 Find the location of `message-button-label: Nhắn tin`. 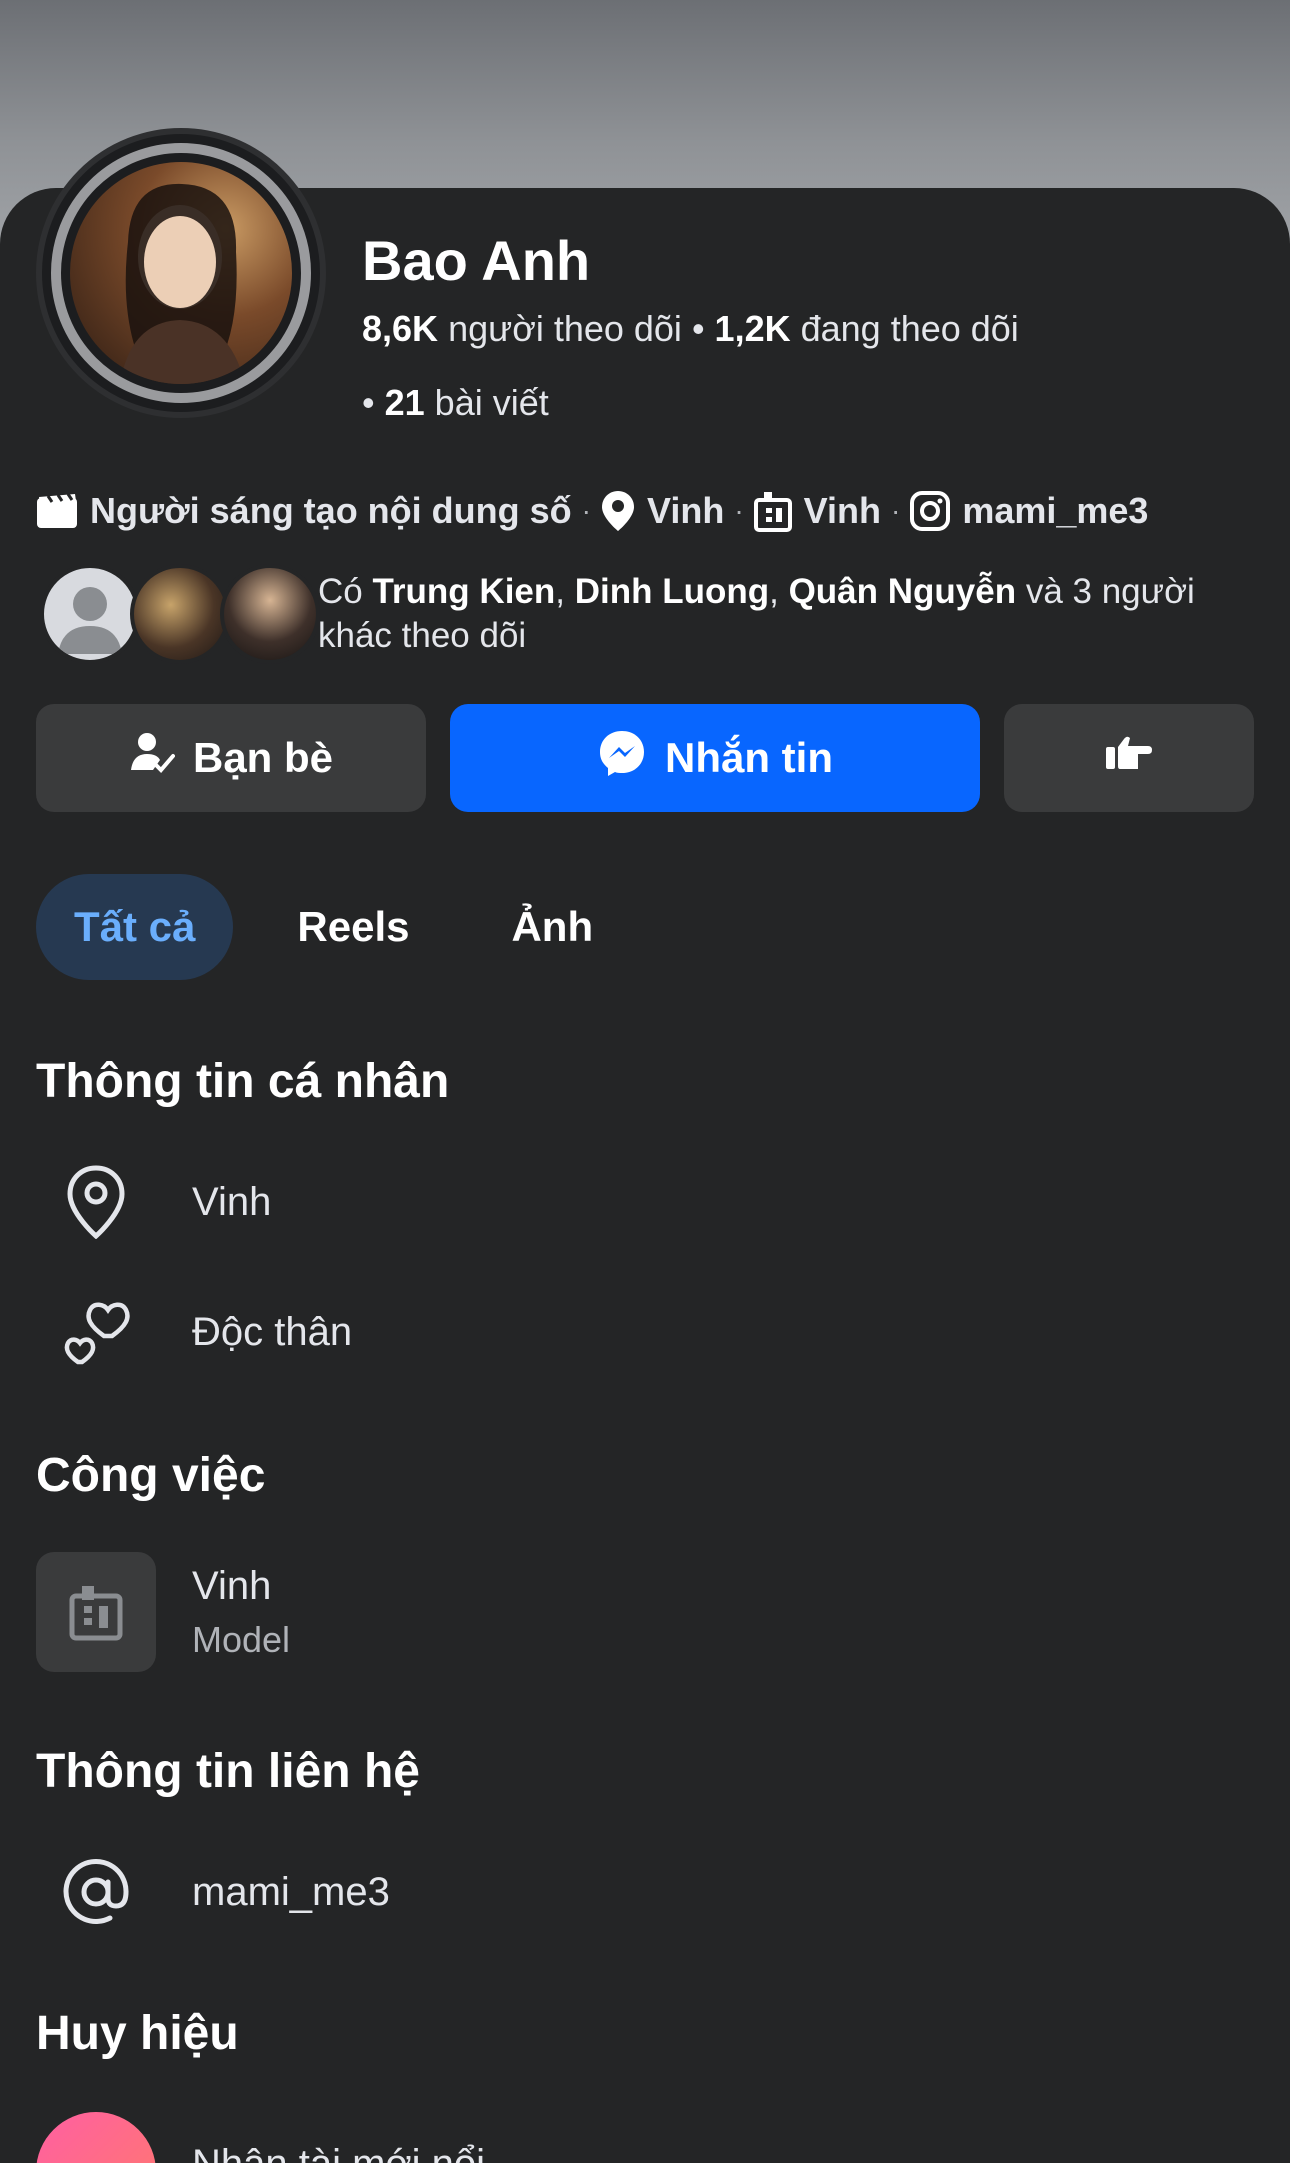

message-button-label: Nhắn tin is located at coordinates (749, 757).